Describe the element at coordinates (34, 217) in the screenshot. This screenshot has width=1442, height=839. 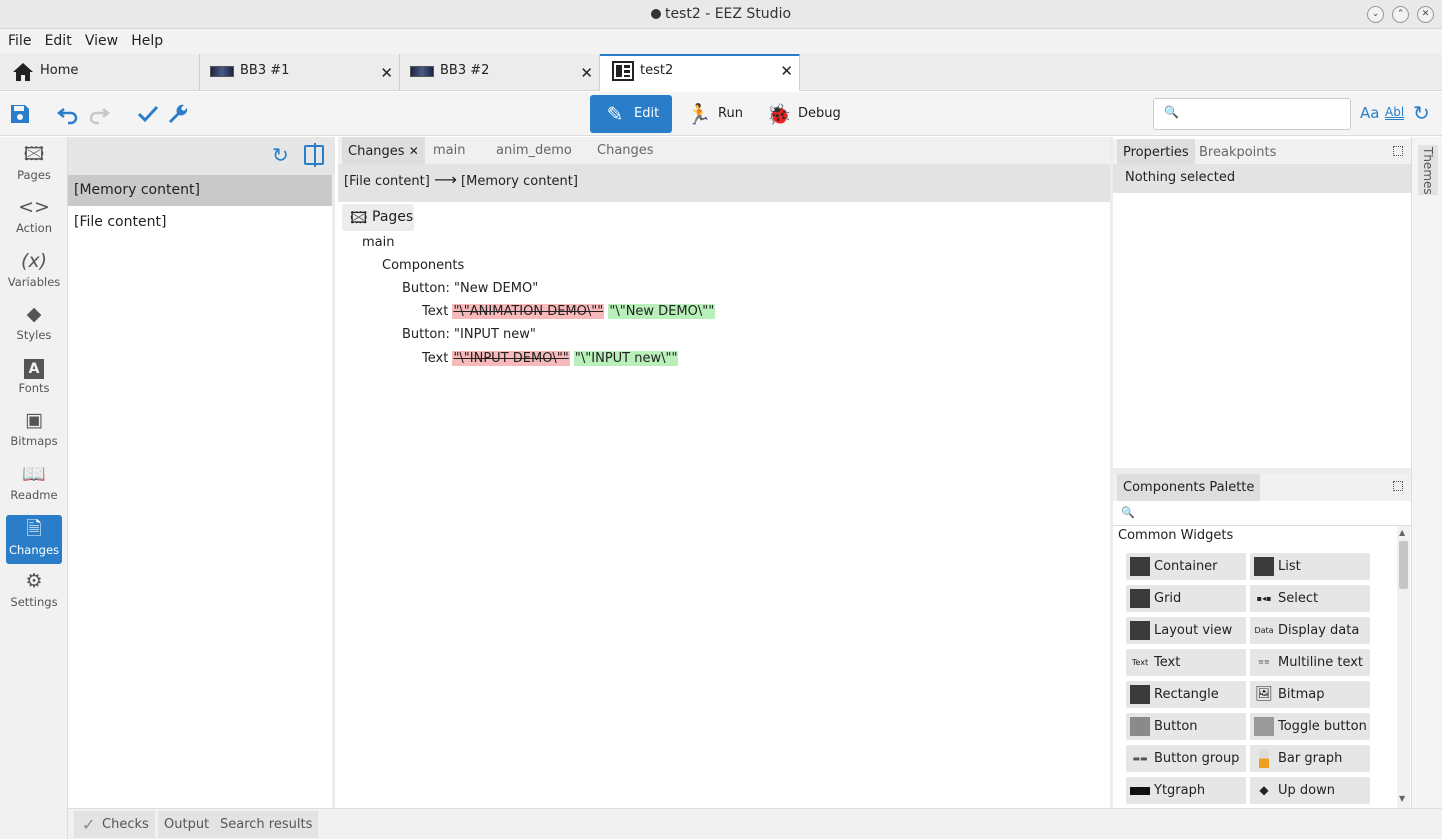
I see `nav-action: <> Action` at that location.